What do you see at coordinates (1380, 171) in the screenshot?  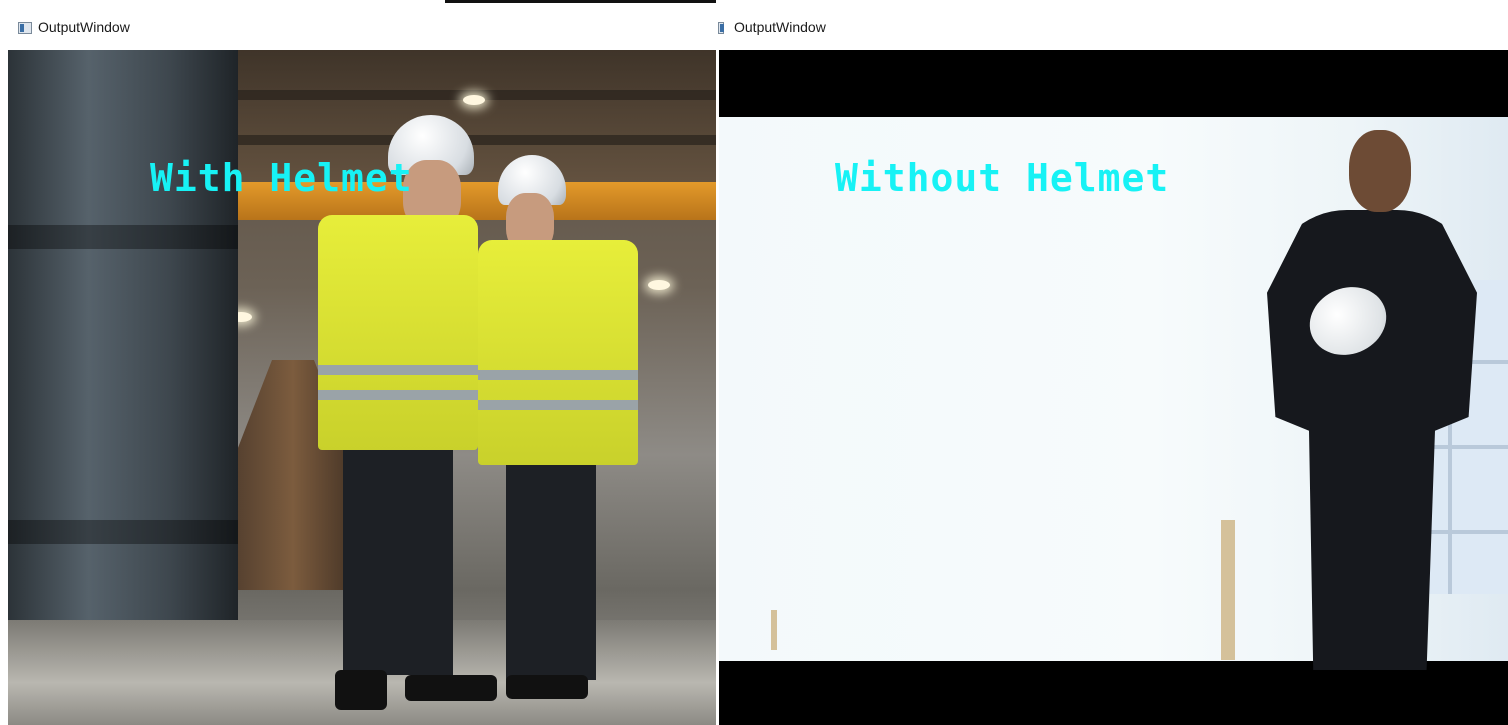 I see `worker-head-bare` at bounding box center [1380, 171].